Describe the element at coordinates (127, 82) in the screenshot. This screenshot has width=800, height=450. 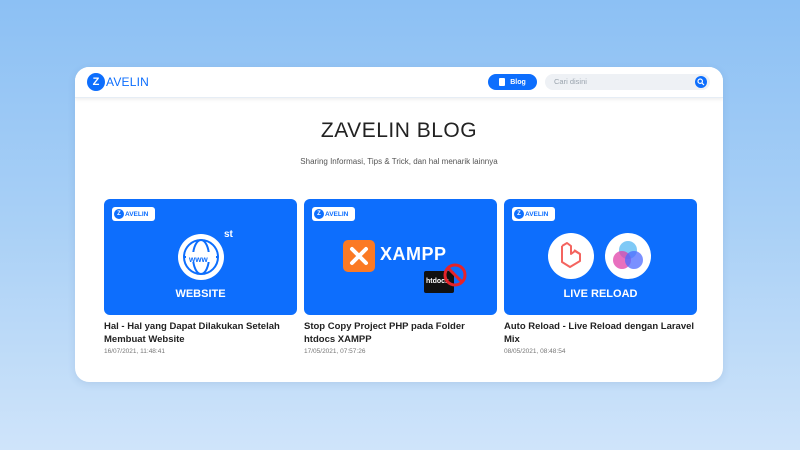
I see `brand-text: AVELIN` at that location.